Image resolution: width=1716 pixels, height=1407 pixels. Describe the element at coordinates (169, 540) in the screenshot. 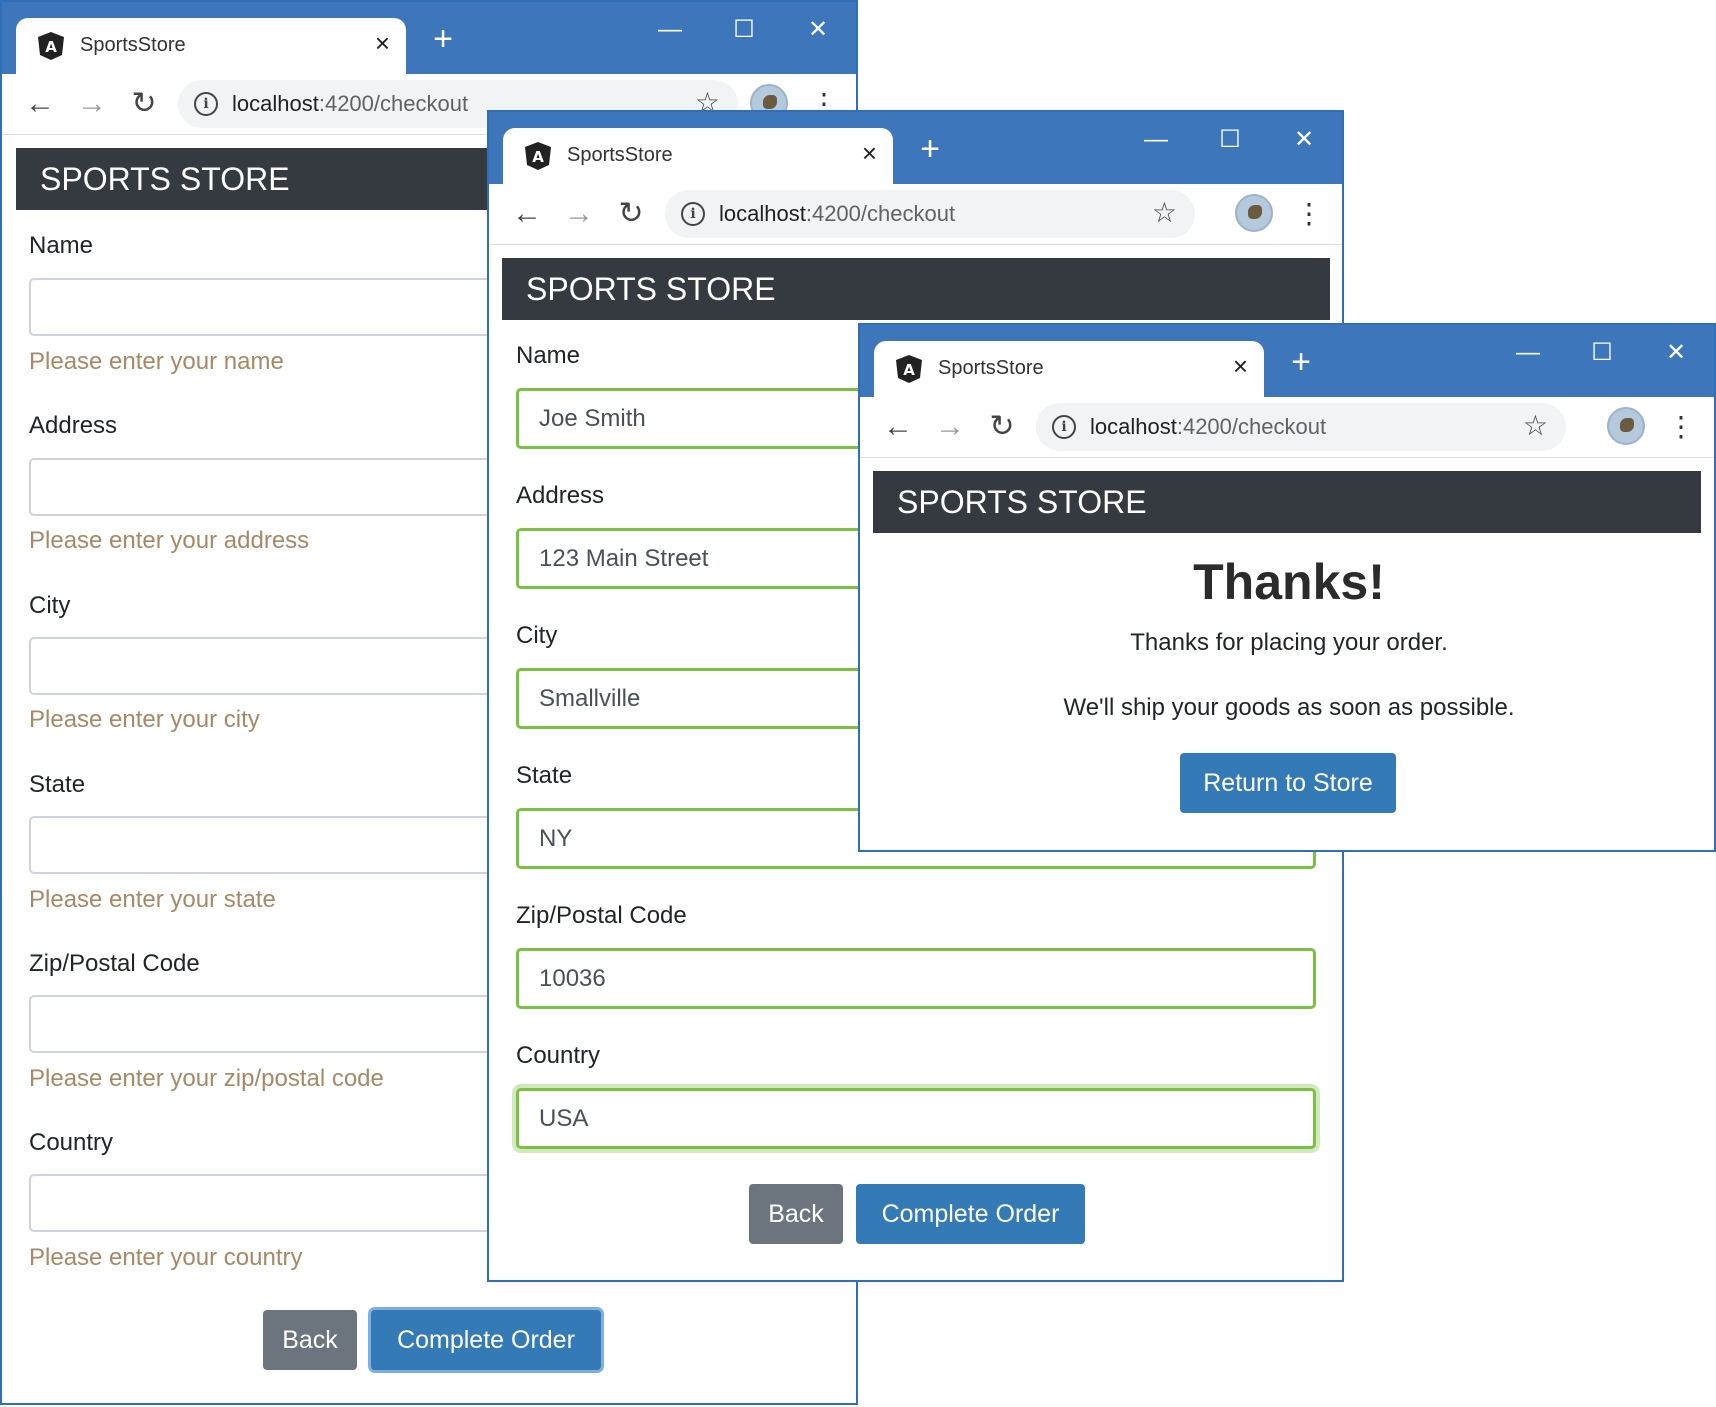

I see `address-error: Please enter your address` at that location.